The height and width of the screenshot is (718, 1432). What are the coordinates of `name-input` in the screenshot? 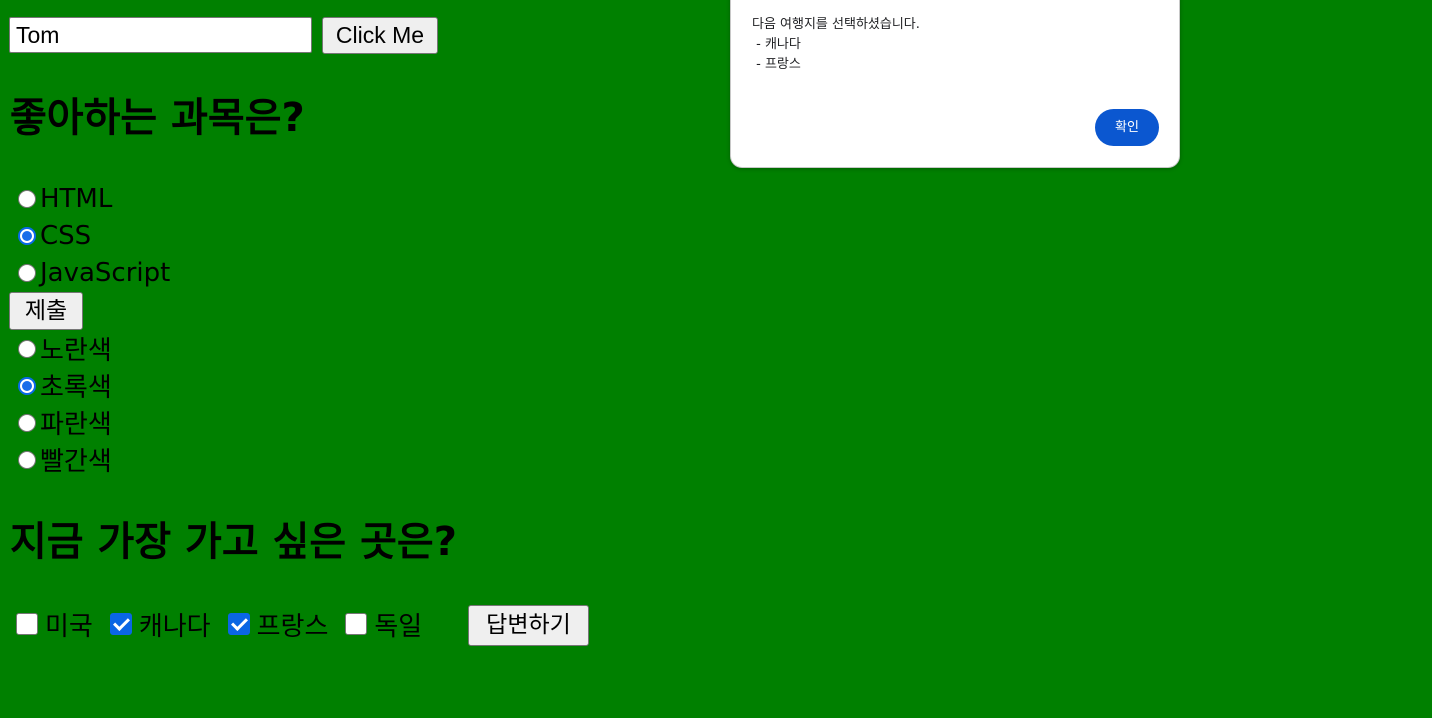 It's located at (160, 35).